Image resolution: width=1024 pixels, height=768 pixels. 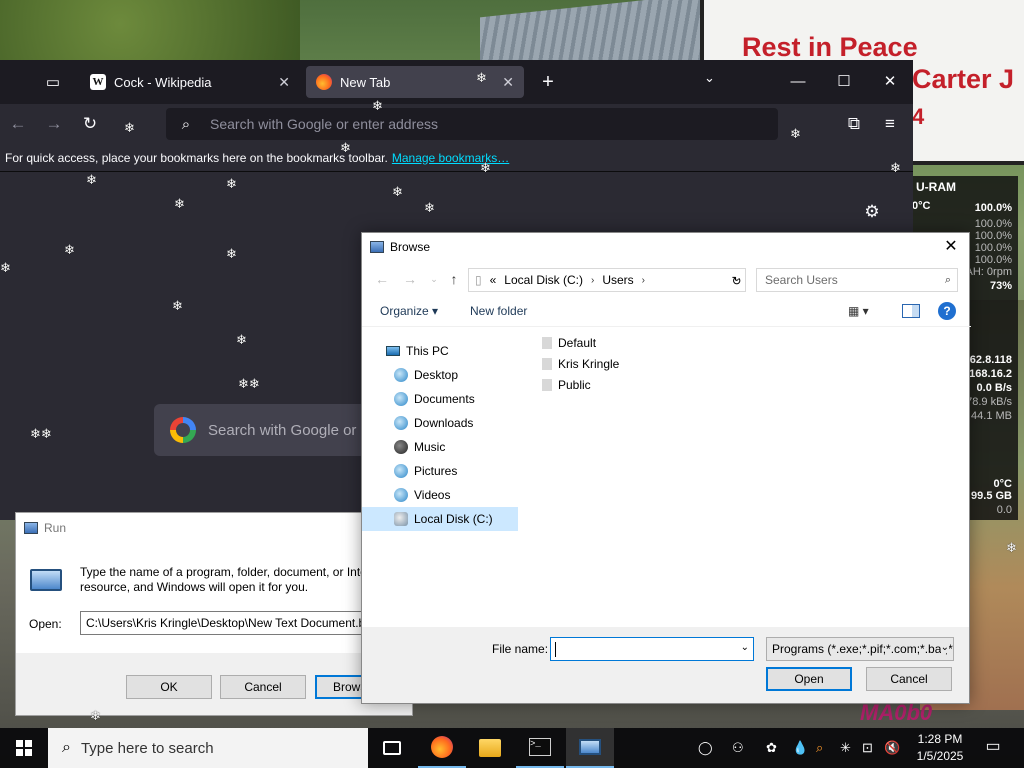 I want to click on wallpaper-trees, so click(x=150, y=30).